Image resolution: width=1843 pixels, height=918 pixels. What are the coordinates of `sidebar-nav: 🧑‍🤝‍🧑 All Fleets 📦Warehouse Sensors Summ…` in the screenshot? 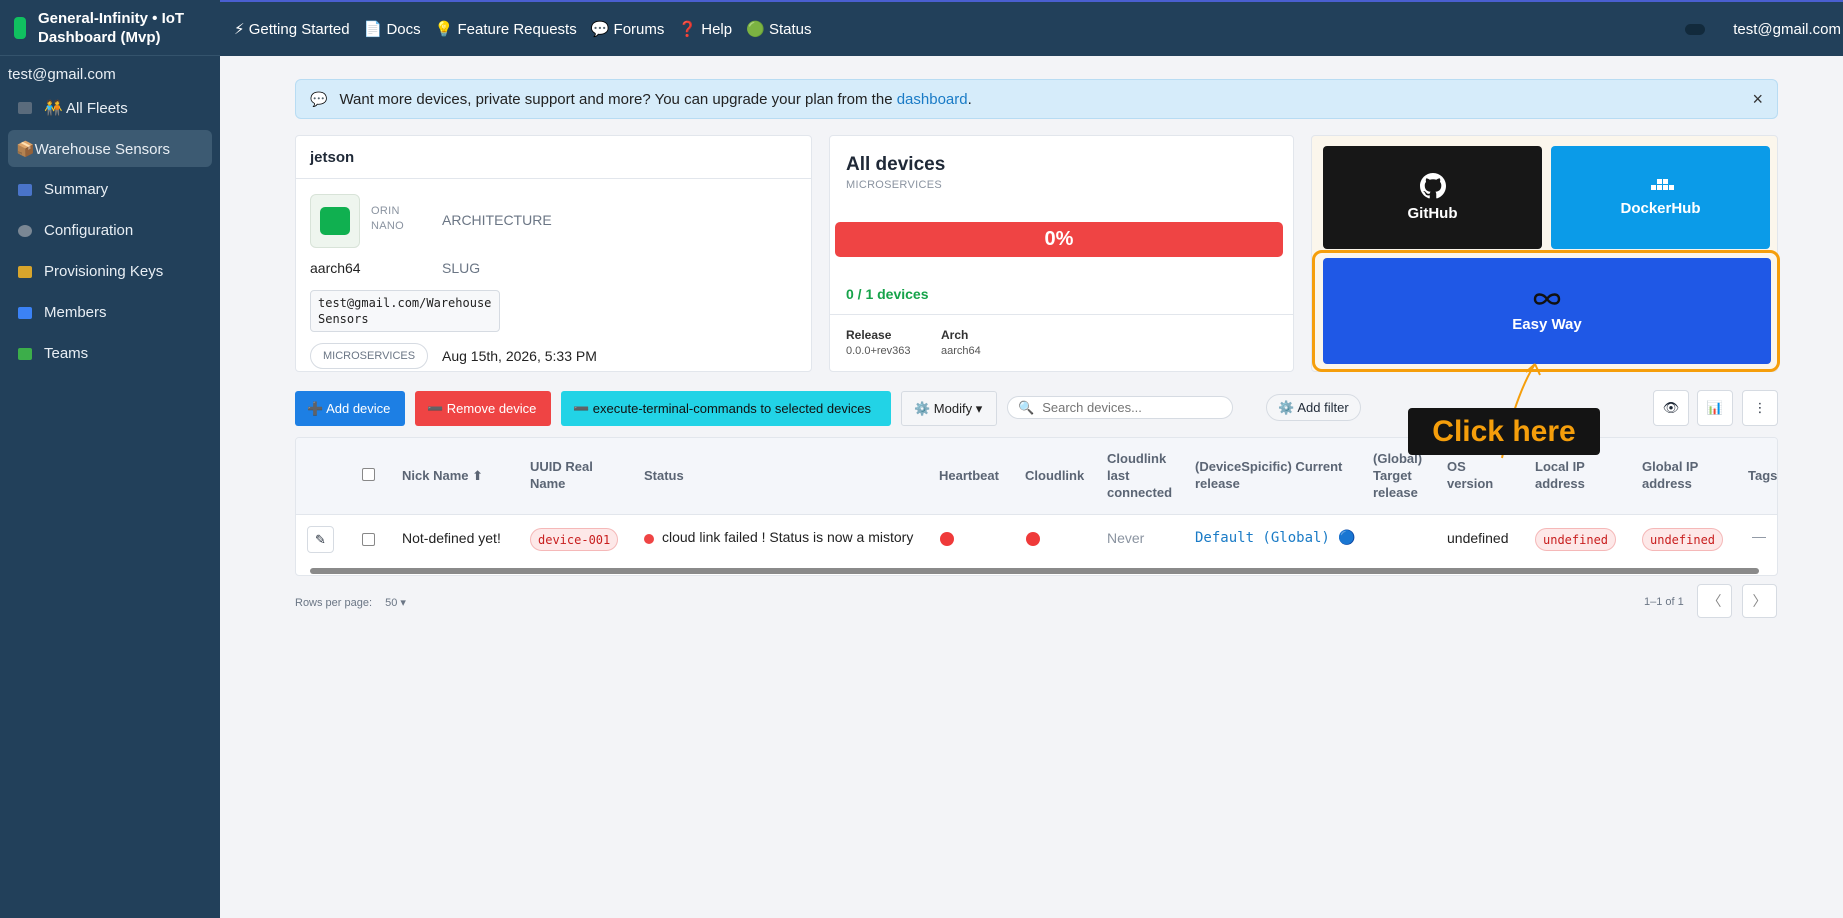 It's located at (110, 230).